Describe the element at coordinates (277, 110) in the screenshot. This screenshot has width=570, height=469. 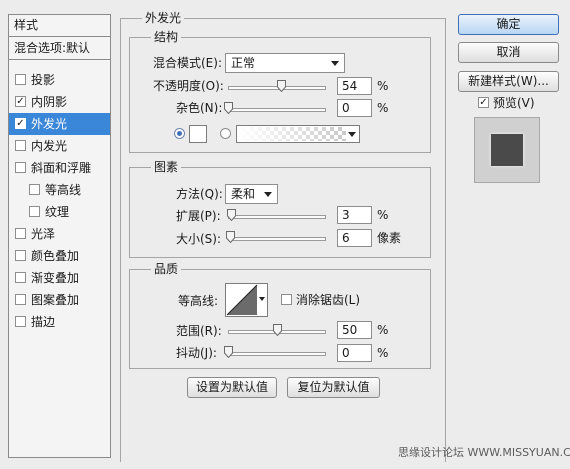
I see `noise-slider-track` at that location.